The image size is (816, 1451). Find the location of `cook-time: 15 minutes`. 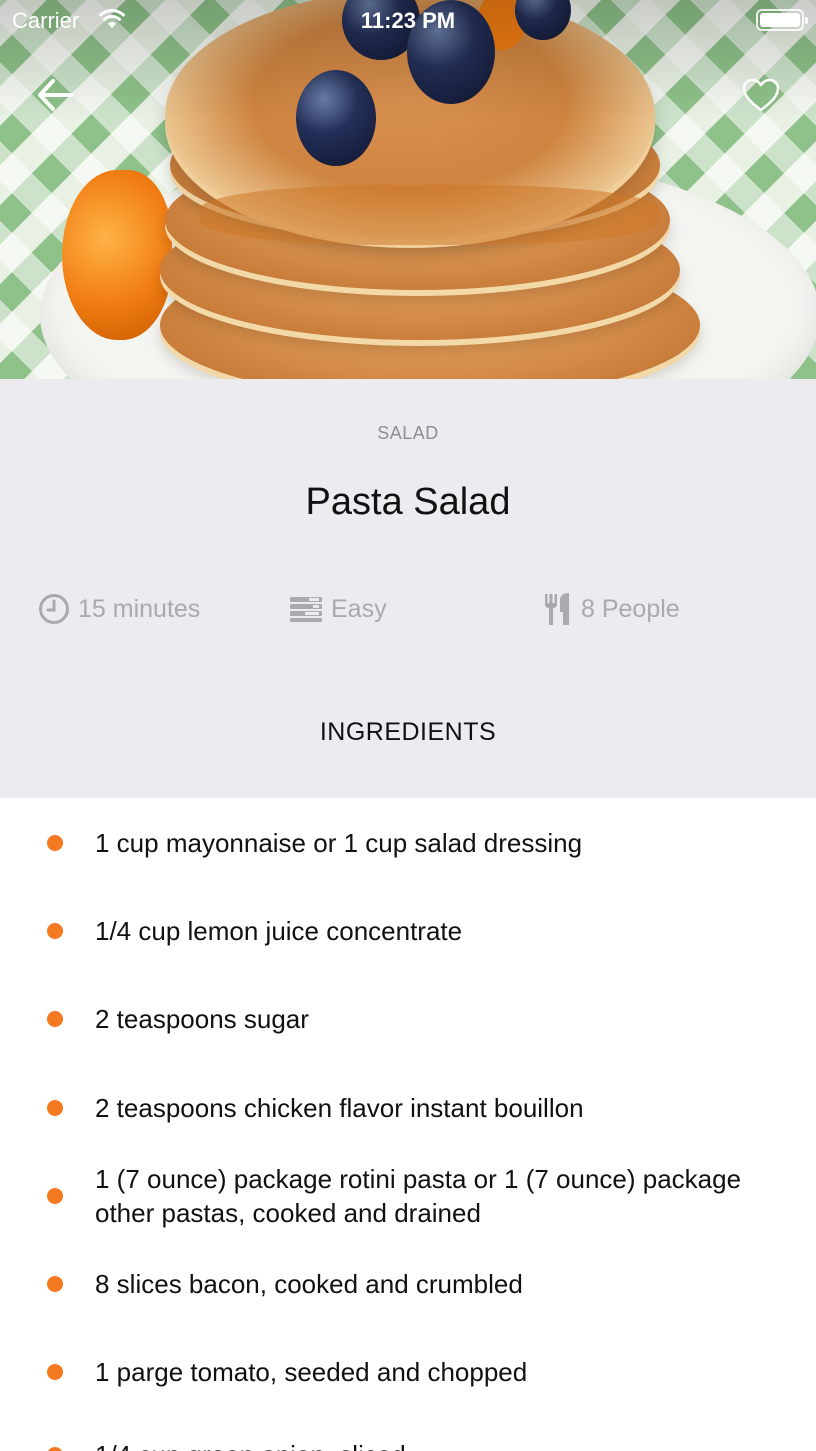

cook-time: 15 minutes is located at coordinates (119, 609).